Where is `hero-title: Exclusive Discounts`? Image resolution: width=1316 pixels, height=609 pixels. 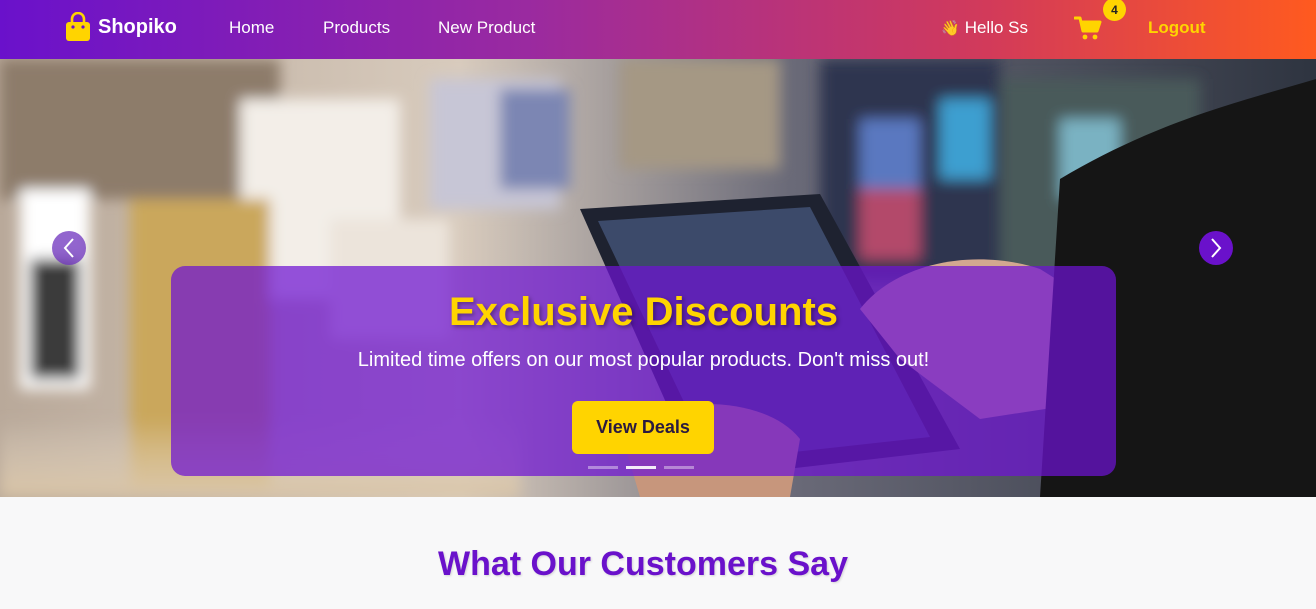 hero-title: Exclusive Discounts is located at coordinates (643, 312).